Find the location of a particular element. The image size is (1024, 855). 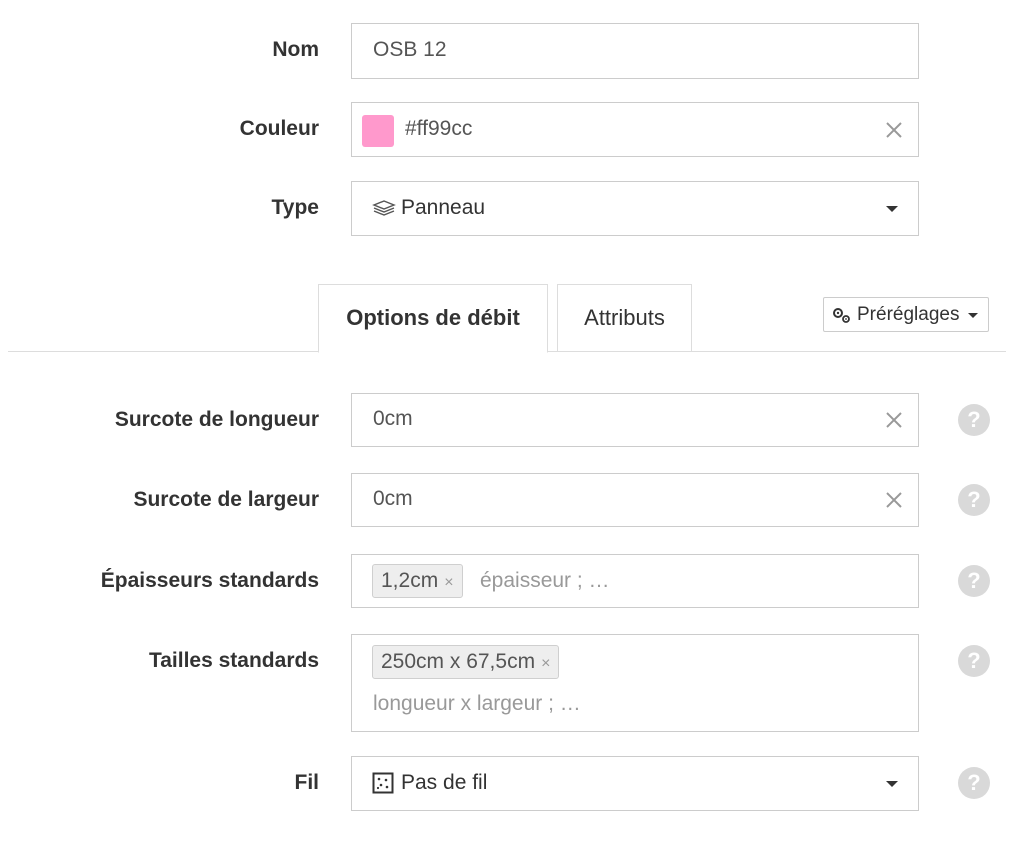

surcote-longueur-label: Surcote de longueur is located at coordinates (216, 419).